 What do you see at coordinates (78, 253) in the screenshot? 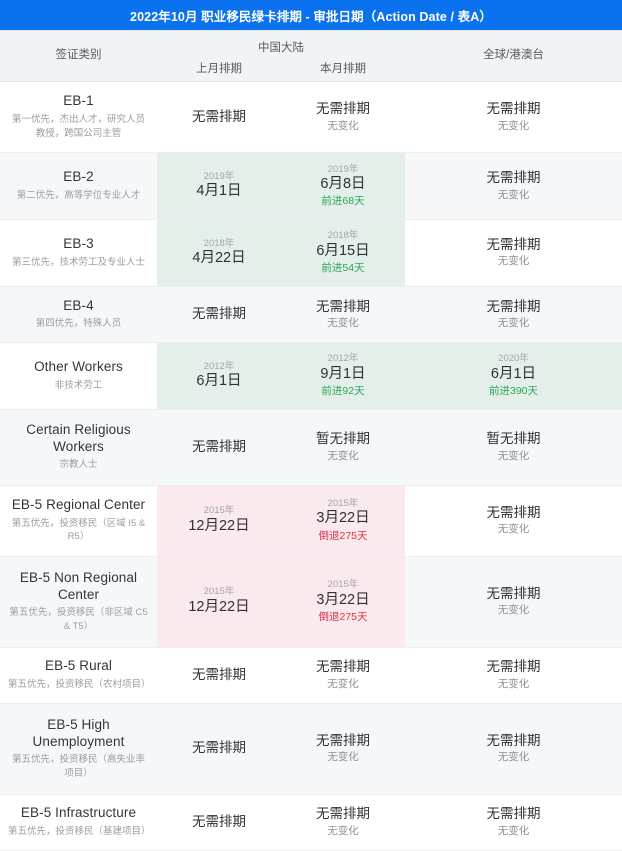
I see `cell-category: EB-3 第三优先，技术劳工及专业人士` at bounding box center [78, 253].